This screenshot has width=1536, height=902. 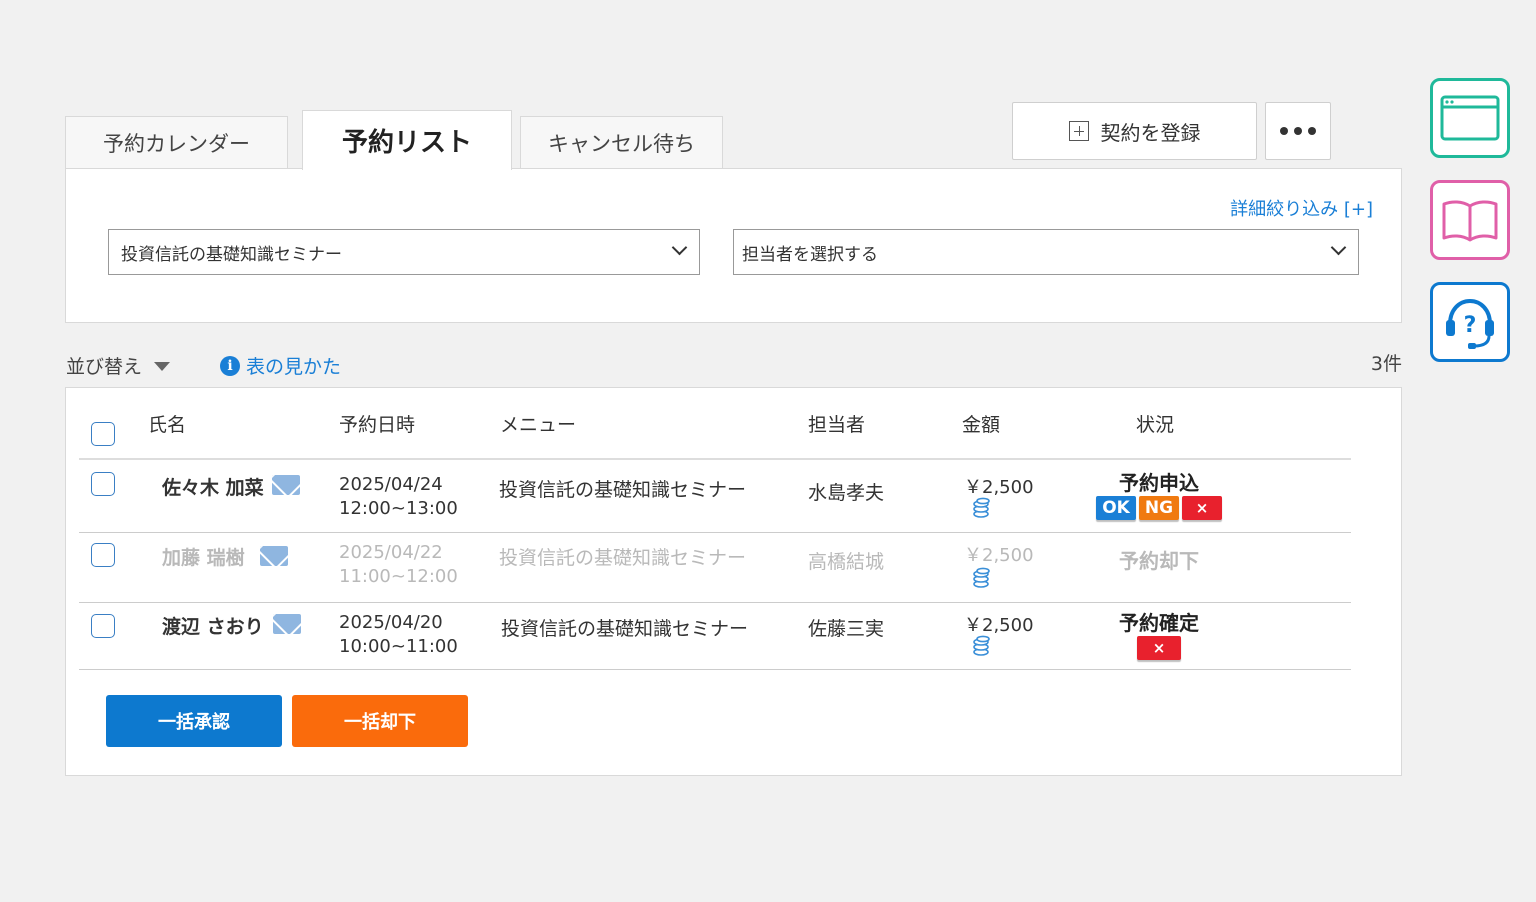 What do you see at coordinates (404, 252) in the screenshot?
I see `menu-select: 投資信託の基礎知識セミナー` at bounding box center [404, 252].